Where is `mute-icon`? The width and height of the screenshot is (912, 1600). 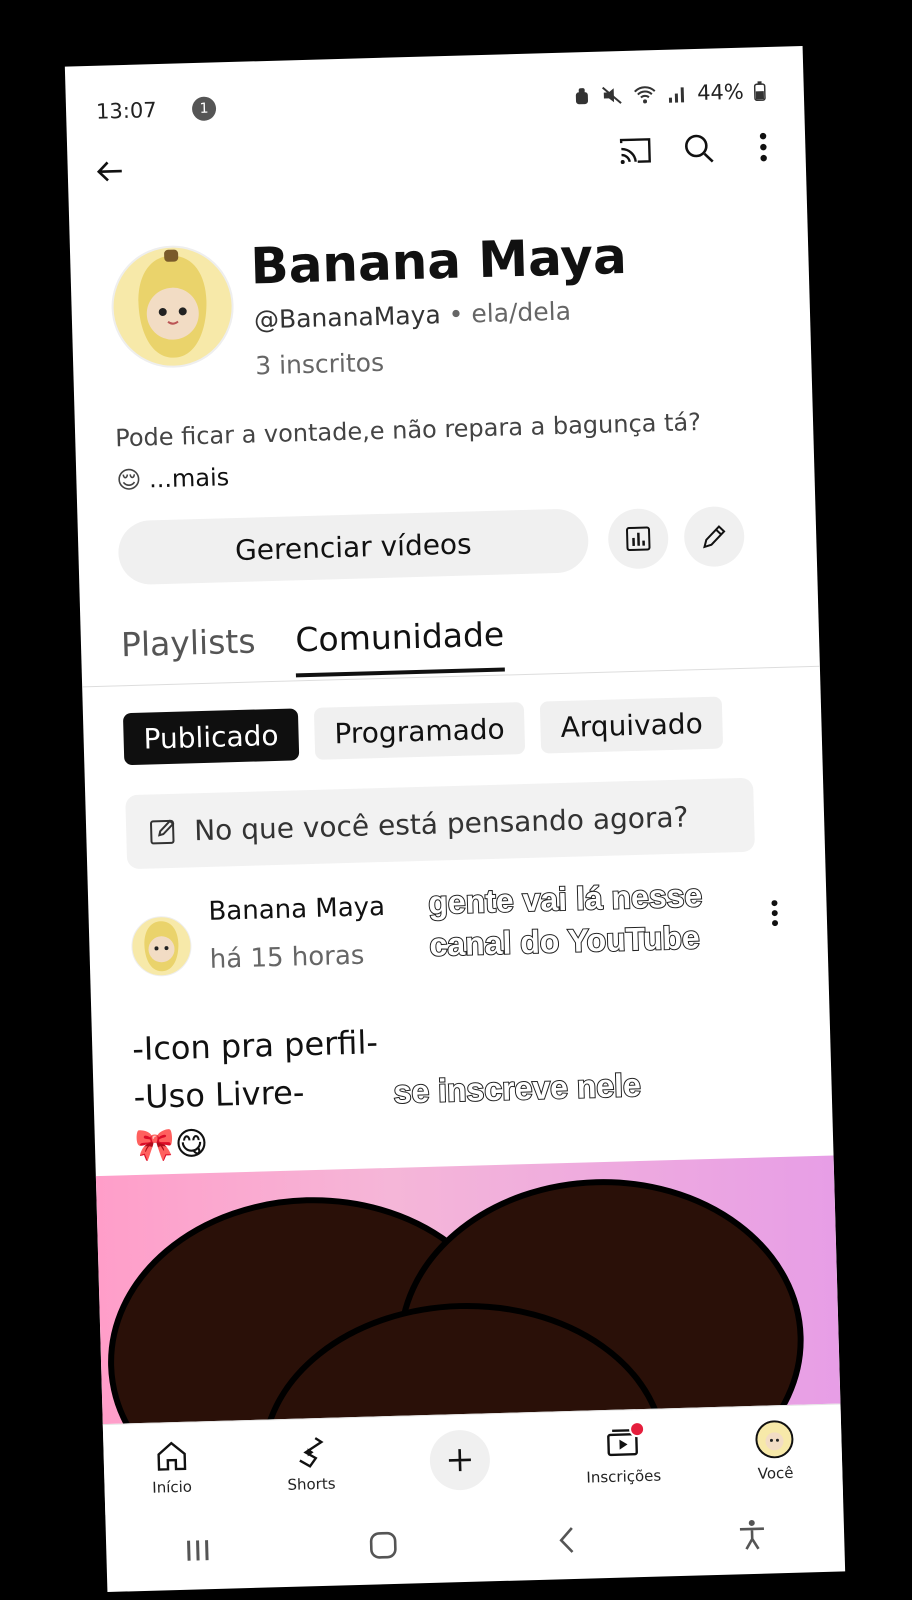
mute-icon is located at coordinates (612, 95).